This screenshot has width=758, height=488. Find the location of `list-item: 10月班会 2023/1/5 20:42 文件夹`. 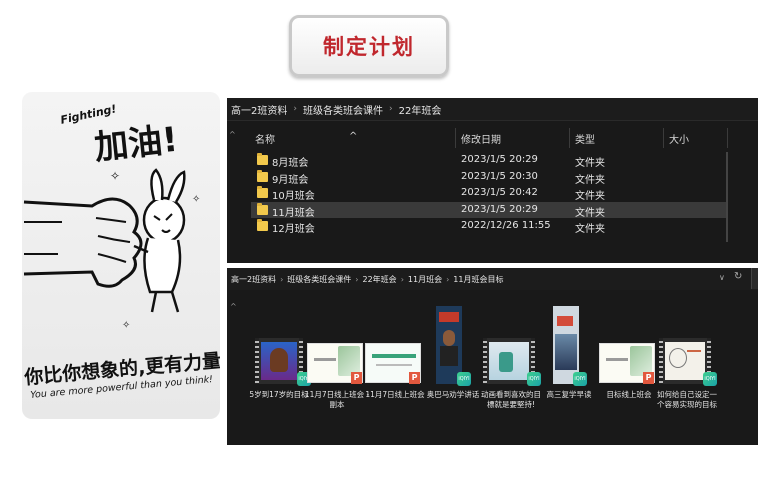

list-item: 10月班会 2023/1/5 20:42 文件夹 is located at coordinates (489, 193).